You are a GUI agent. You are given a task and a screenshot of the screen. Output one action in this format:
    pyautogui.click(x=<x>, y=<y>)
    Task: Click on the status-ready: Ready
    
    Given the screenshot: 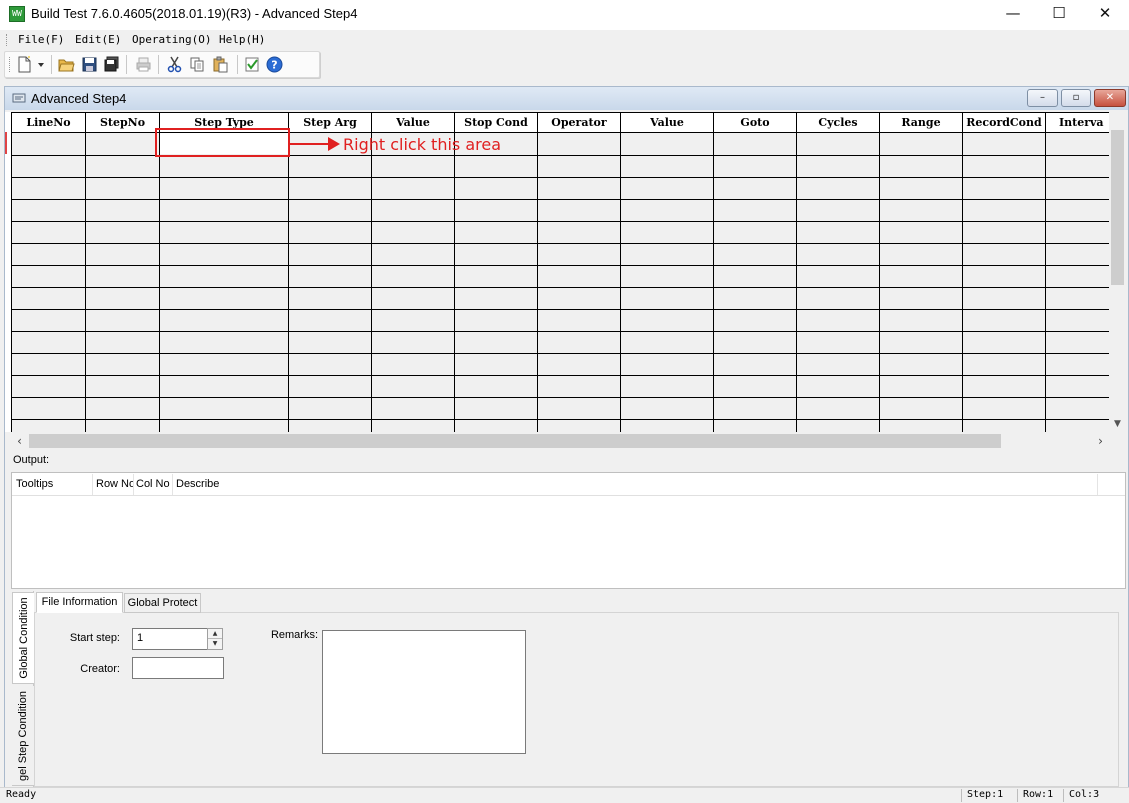 What is the action you would take?
    pyautogui.click(x=21, y=794)
    